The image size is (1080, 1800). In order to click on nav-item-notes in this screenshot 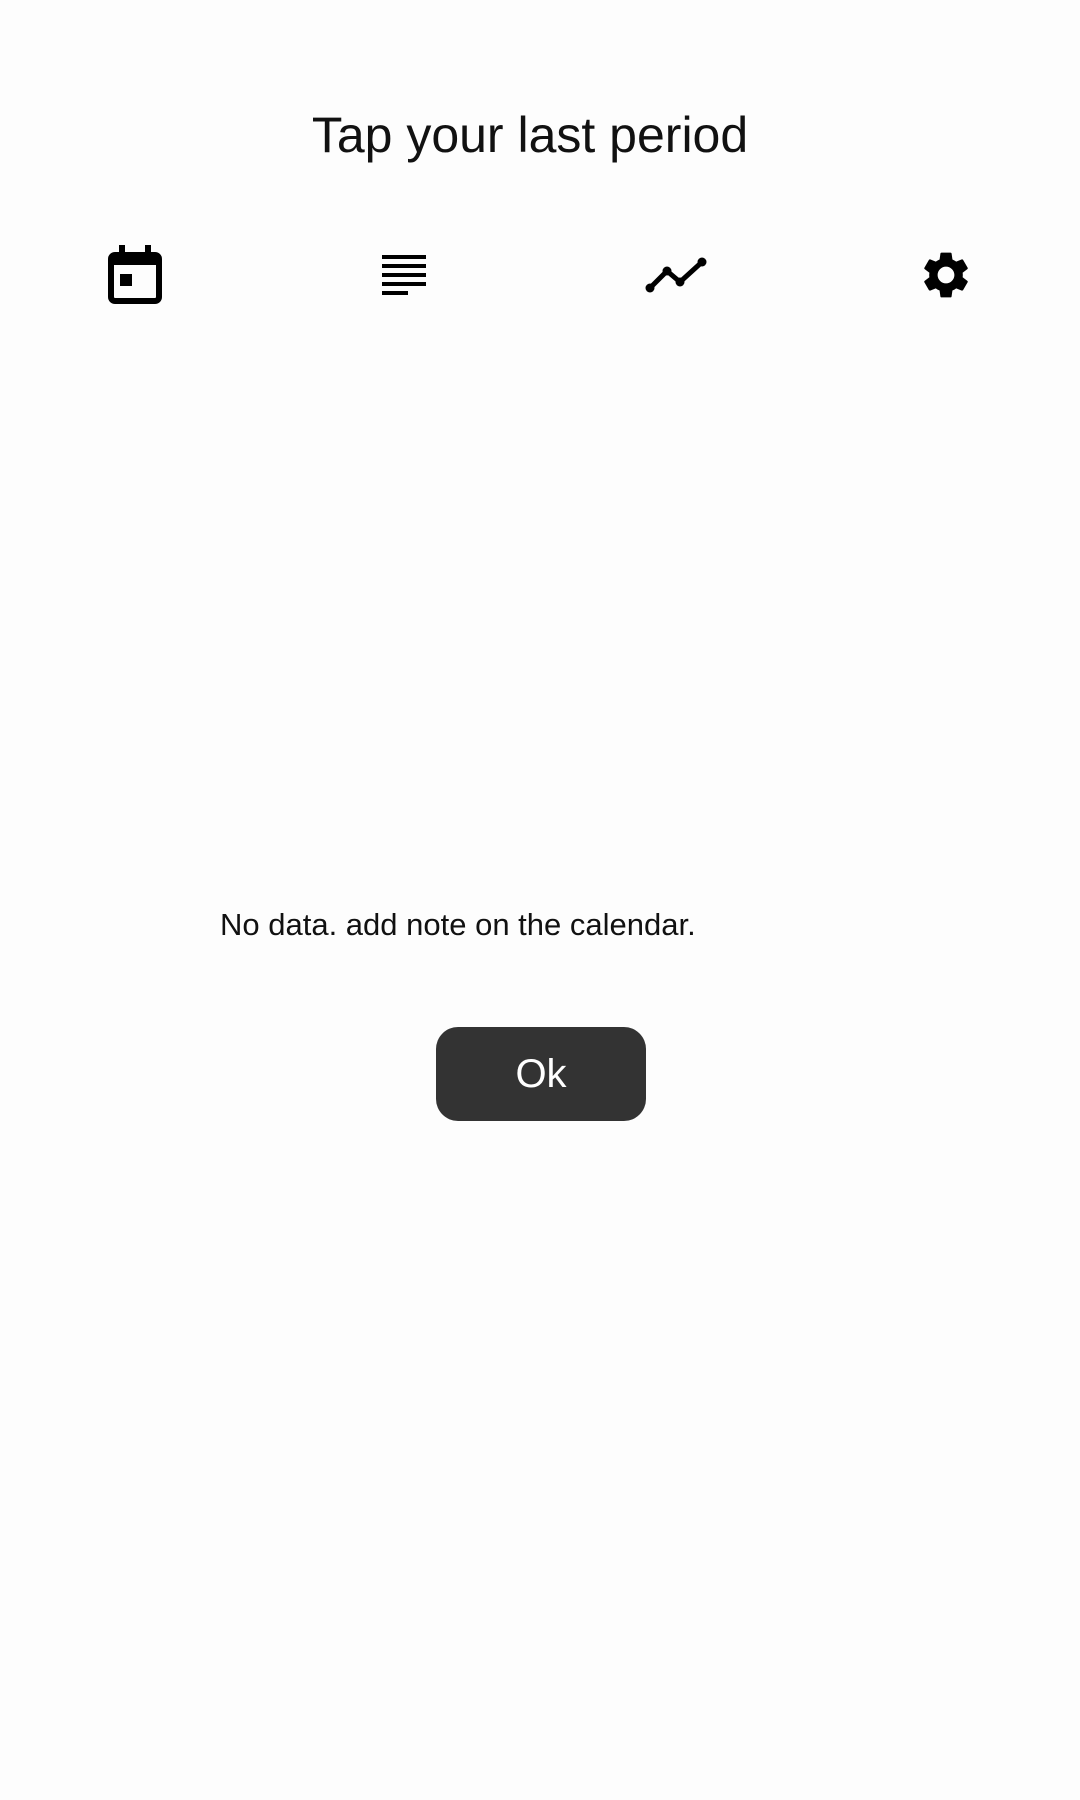, I will do `click(405, 275)`.